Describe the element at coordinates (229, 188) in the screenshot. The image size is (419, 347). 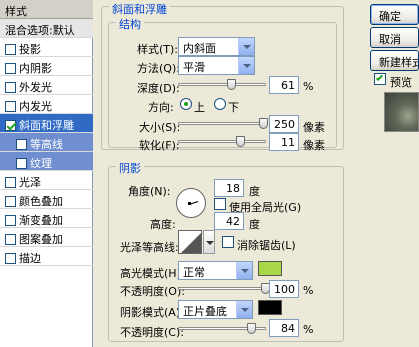
I see `angle-input: 18` at that location.